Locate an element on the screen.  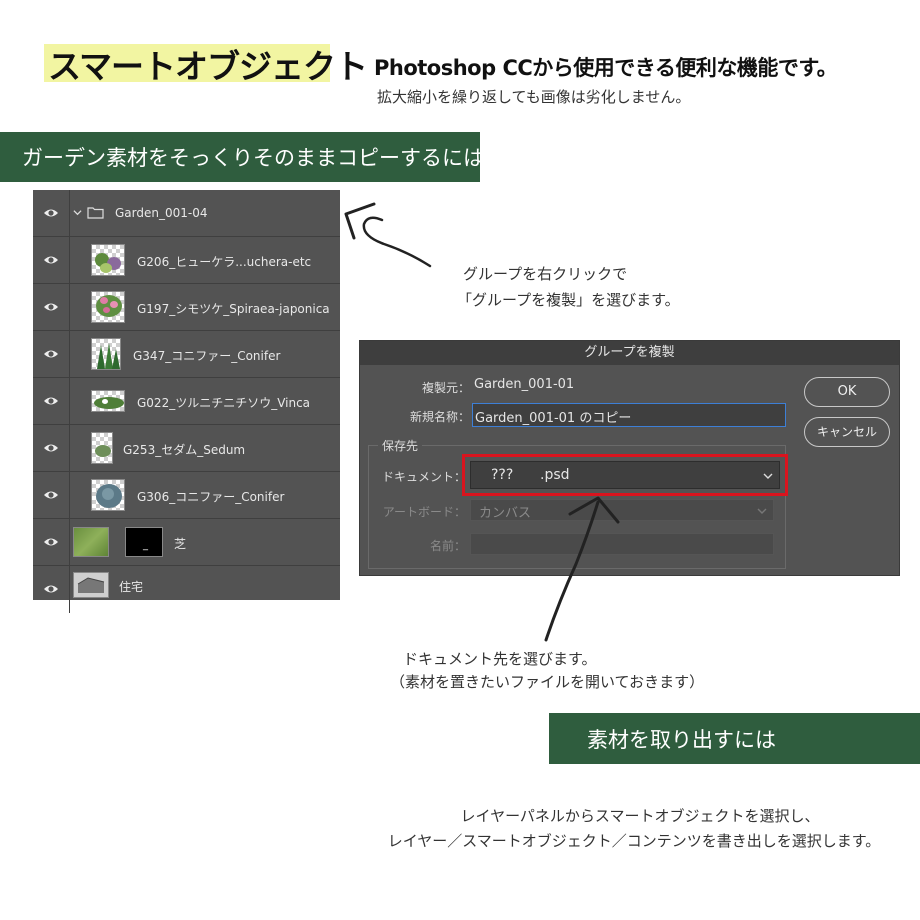
new-name-value: Garden_001-01 のコピー is located at coordinates (553, 418).